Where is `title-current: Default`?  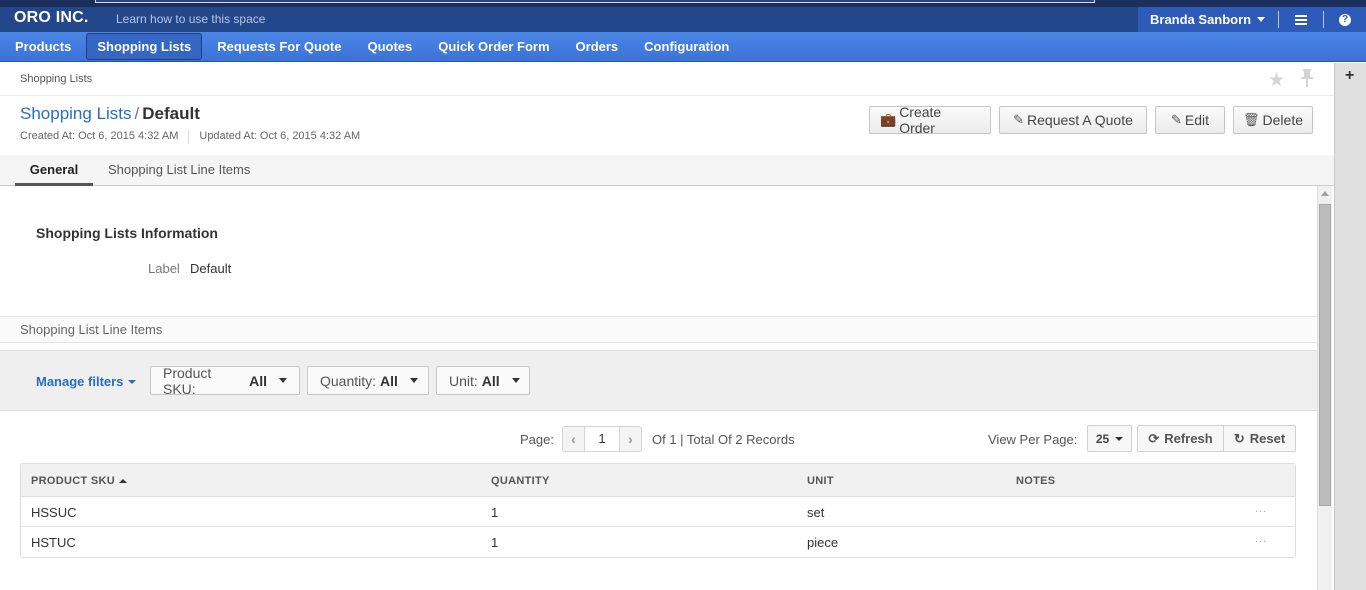 title-current: Default is located at coordinates (171, 113).